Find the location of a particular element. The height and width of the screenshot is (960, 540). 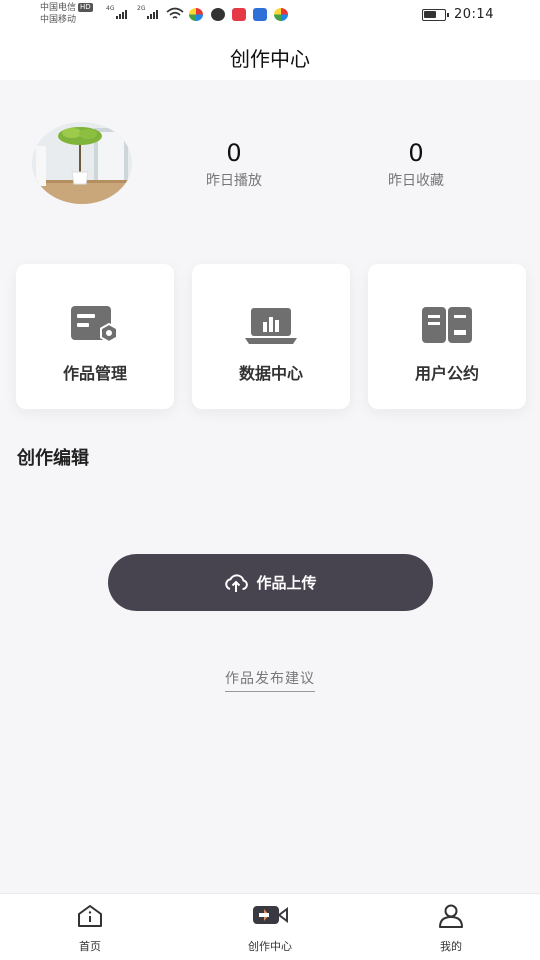

network-type-2: 2G is located at coordinates (141, 8).